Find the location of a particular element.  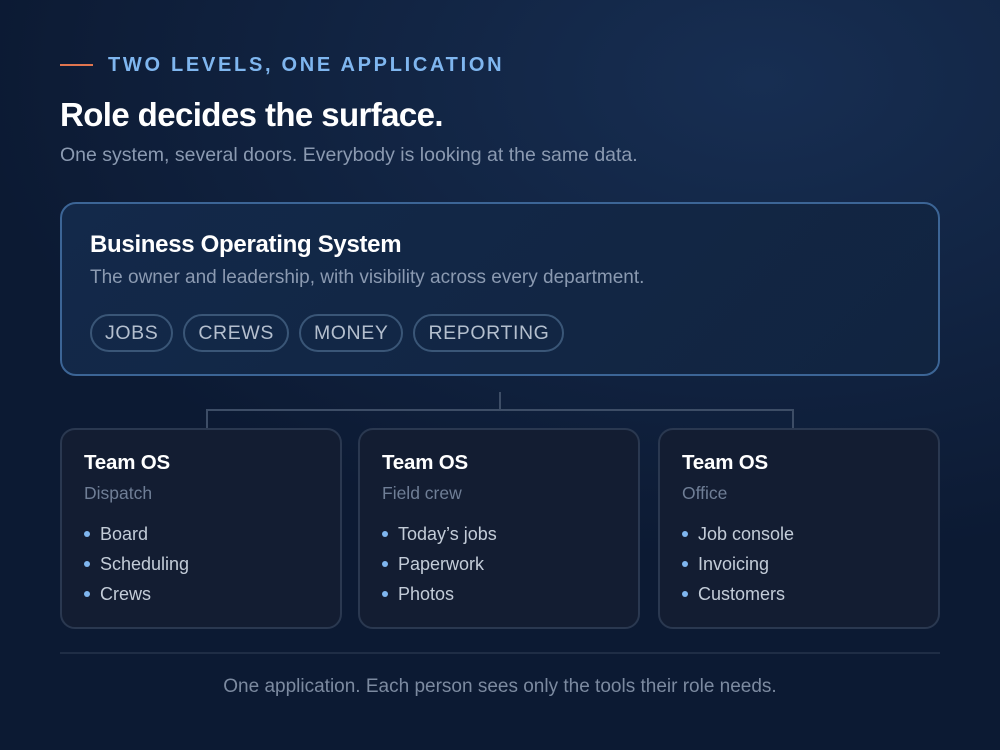

list-item: Scheduling is located at coordinates (136, 564).